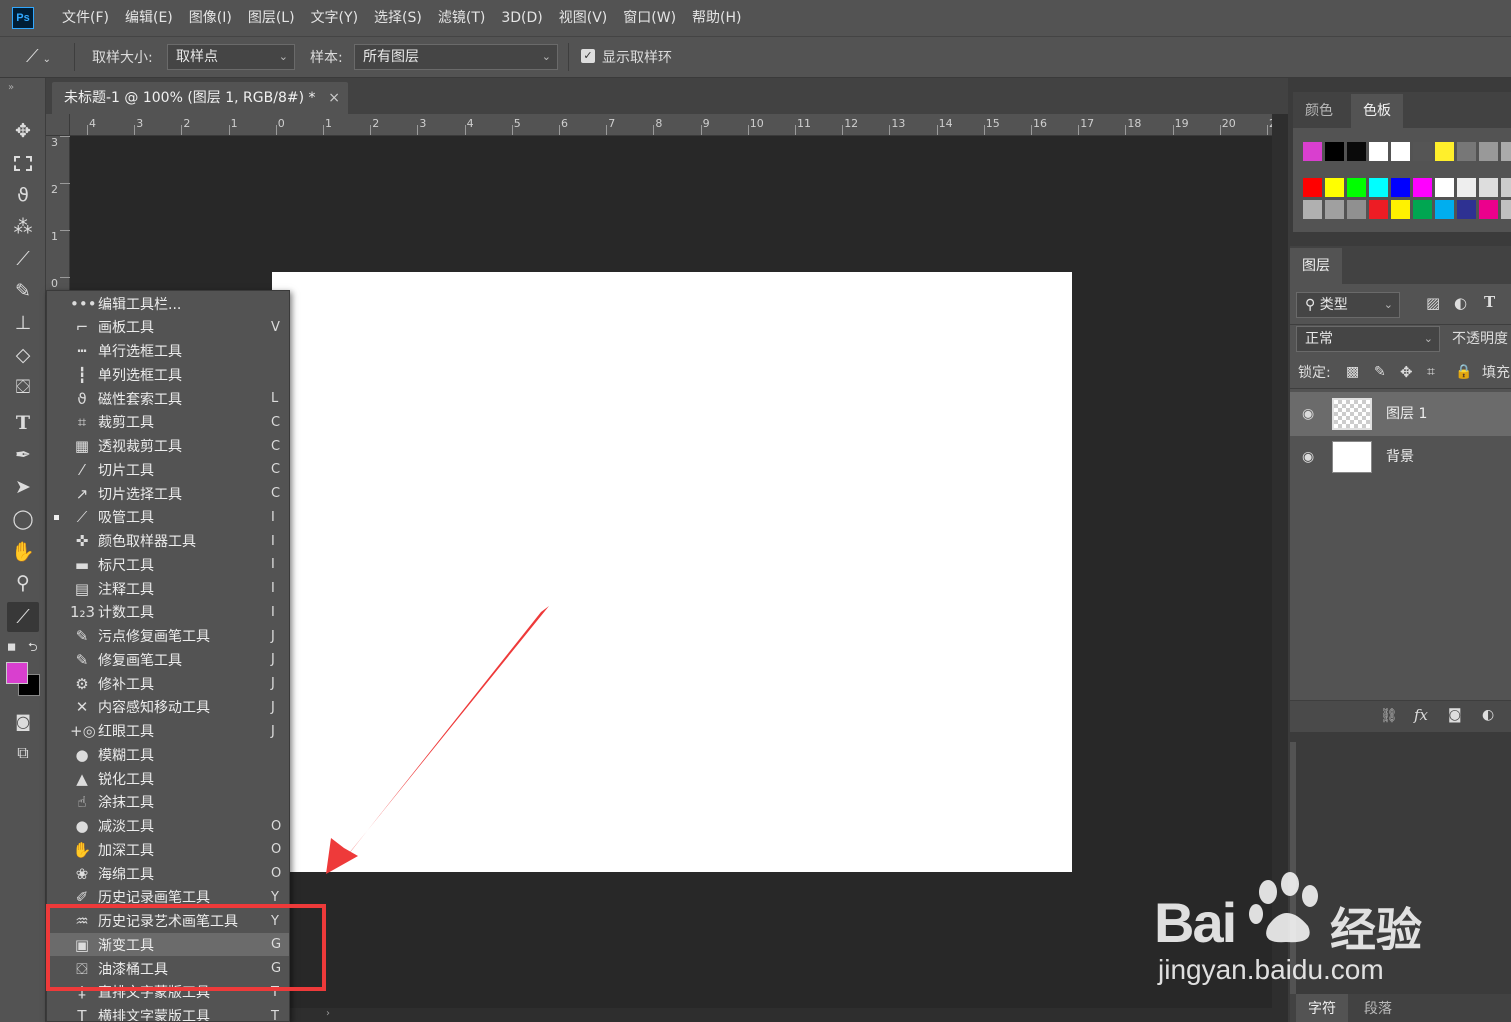 The height and width of the screenshot is (1022, 1511). What do you see at coordinates (1376, 930) in the screenshot?
I see `watermark-brand-cn: 经验` at bounding box center [1376, 930].